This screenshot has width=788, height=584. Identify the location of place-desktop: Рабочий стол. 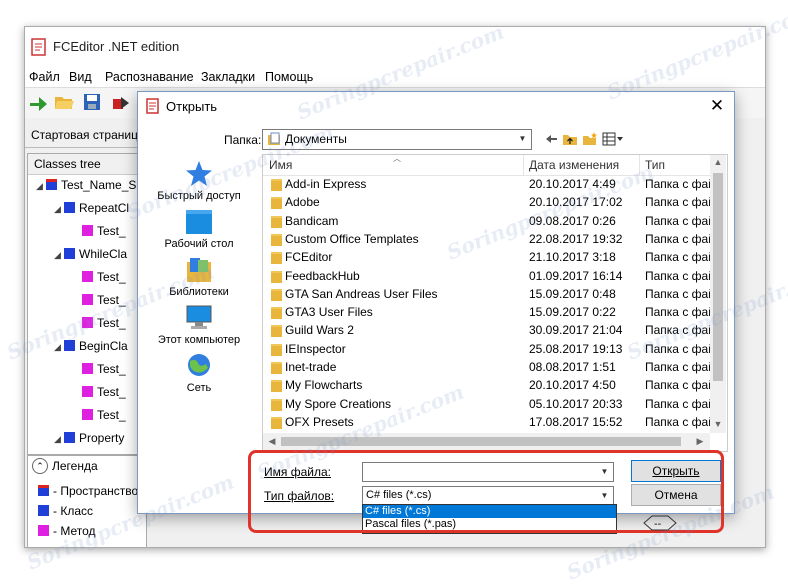
(199, 232).